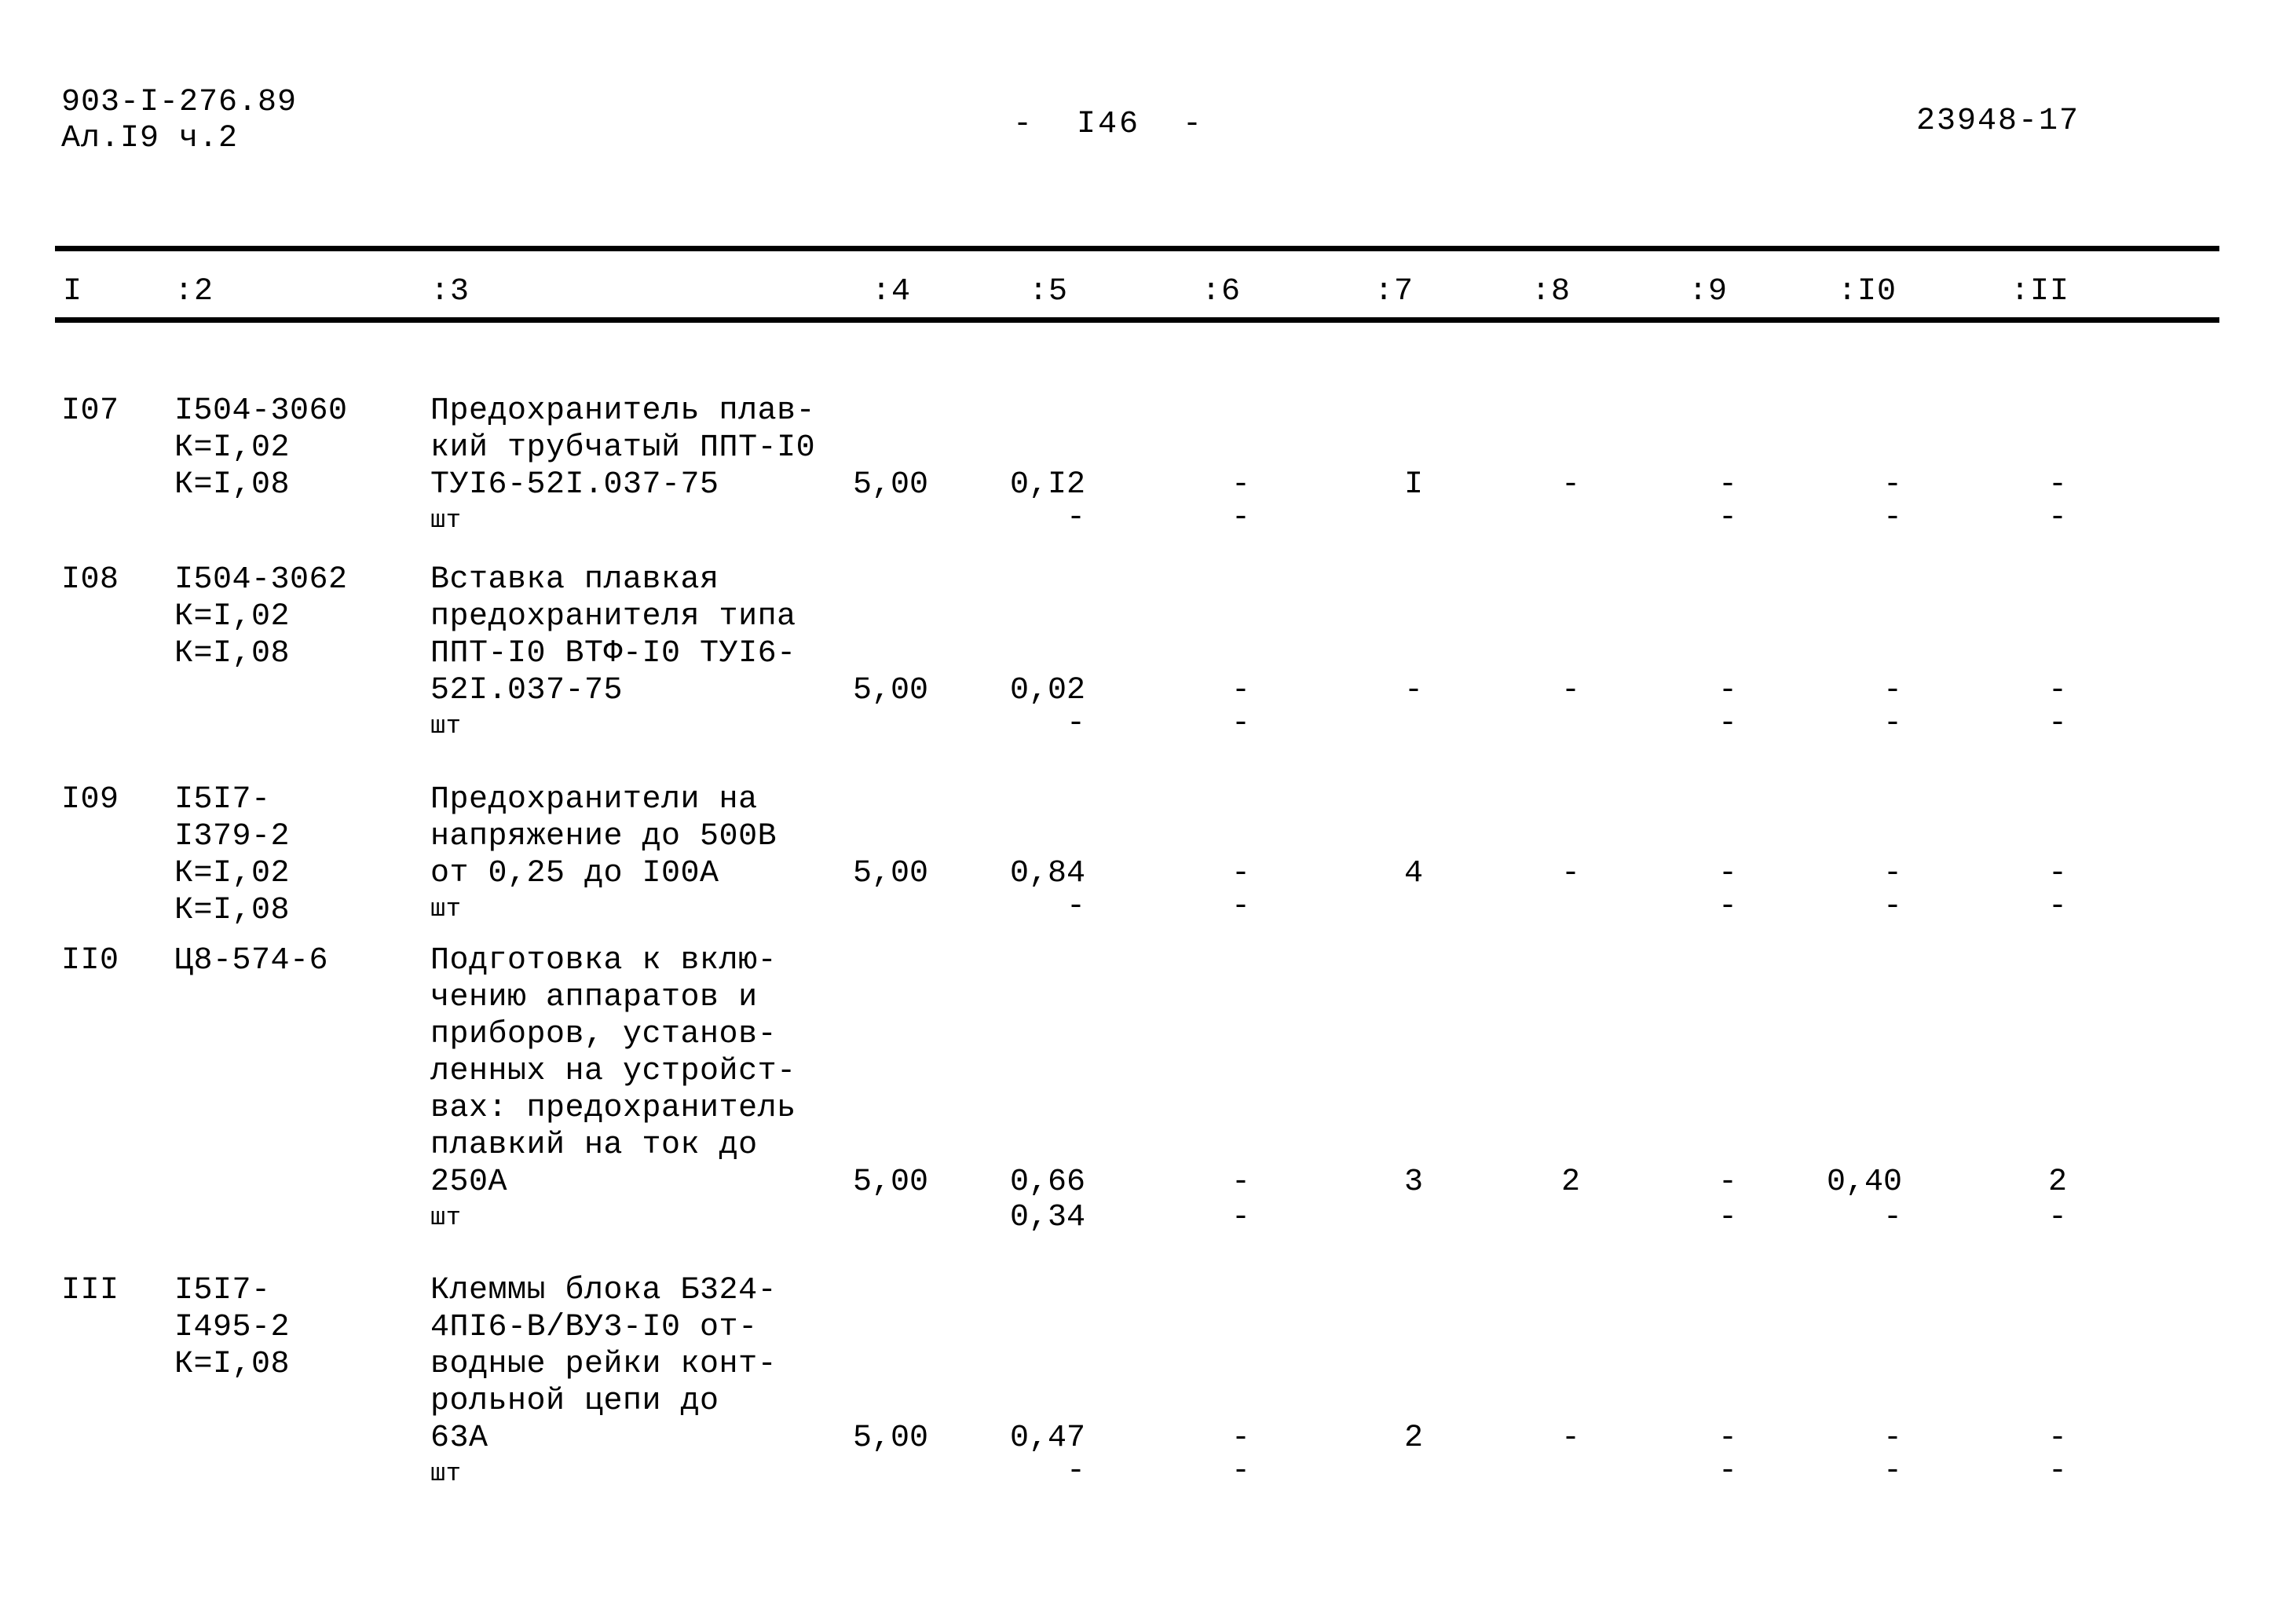 The width and height of the screenshot is (2272, 1624). I want to click on document-code: 903-I-276.89 Ал.I9 ч.2, so click(179, 121).